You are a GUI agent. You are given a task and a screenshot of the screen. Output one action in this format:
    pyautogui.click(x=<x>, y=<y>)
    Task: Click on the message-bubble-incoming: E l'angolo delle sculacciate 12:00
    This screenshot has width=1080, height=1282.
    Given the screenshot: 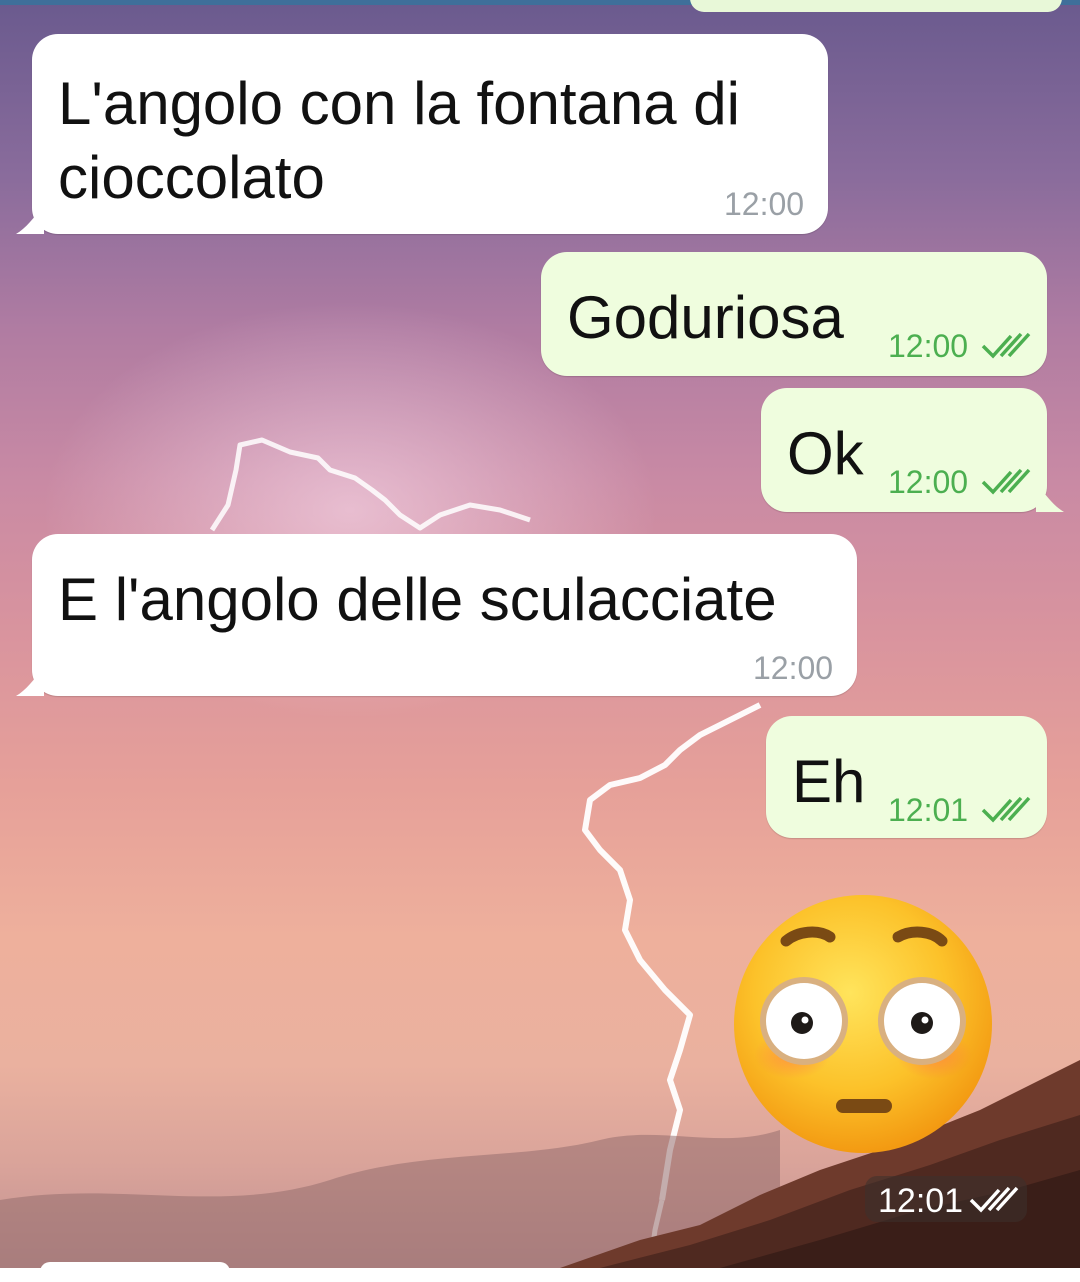 What is the action you would take?
    pyautogui.click(x=444, y=615)
    